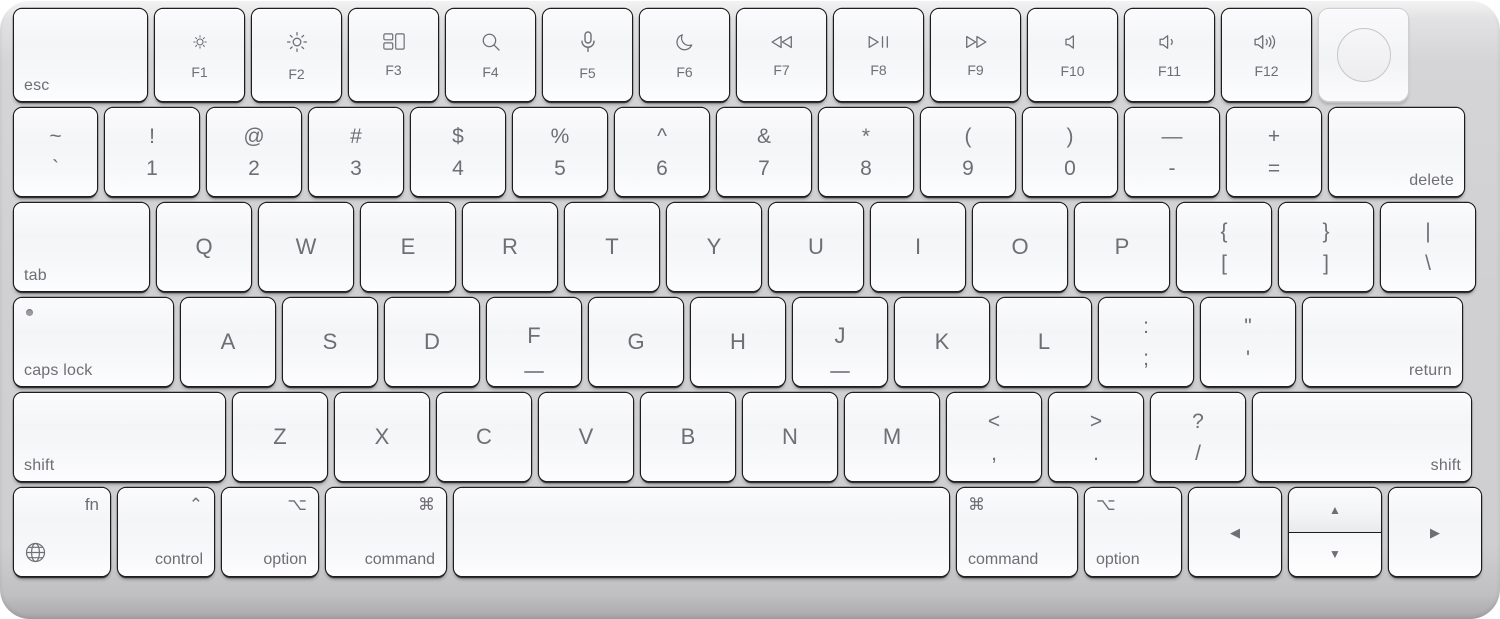  What do you see at coordinates (662, 152) in the screenshot?
I see `key-6: ^ 6` at bounding box center [662, 152].